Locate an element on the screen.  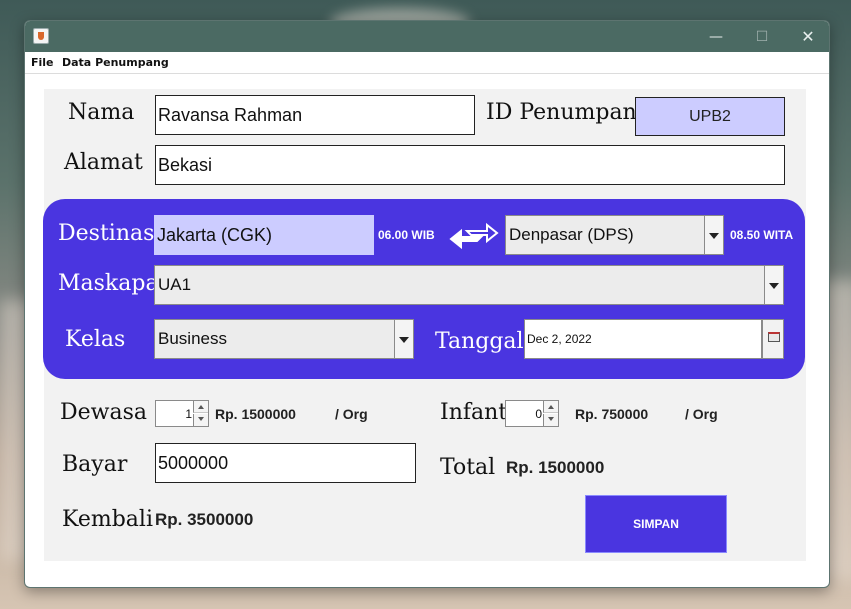
nama-field: Ravansa Rahman is located at coordinates (315, 115).